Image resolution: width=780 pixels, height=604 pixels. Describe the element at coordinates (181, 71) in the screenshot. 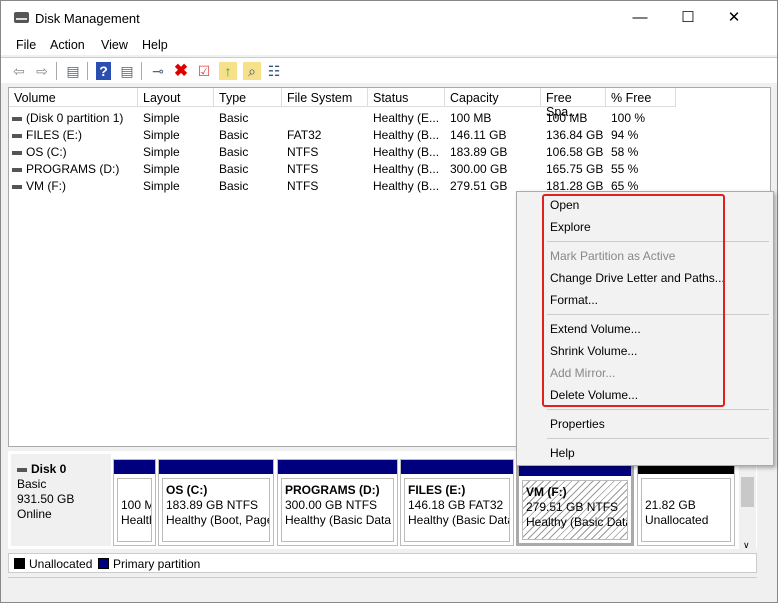

I see `delete-icon: ✖` at that location.